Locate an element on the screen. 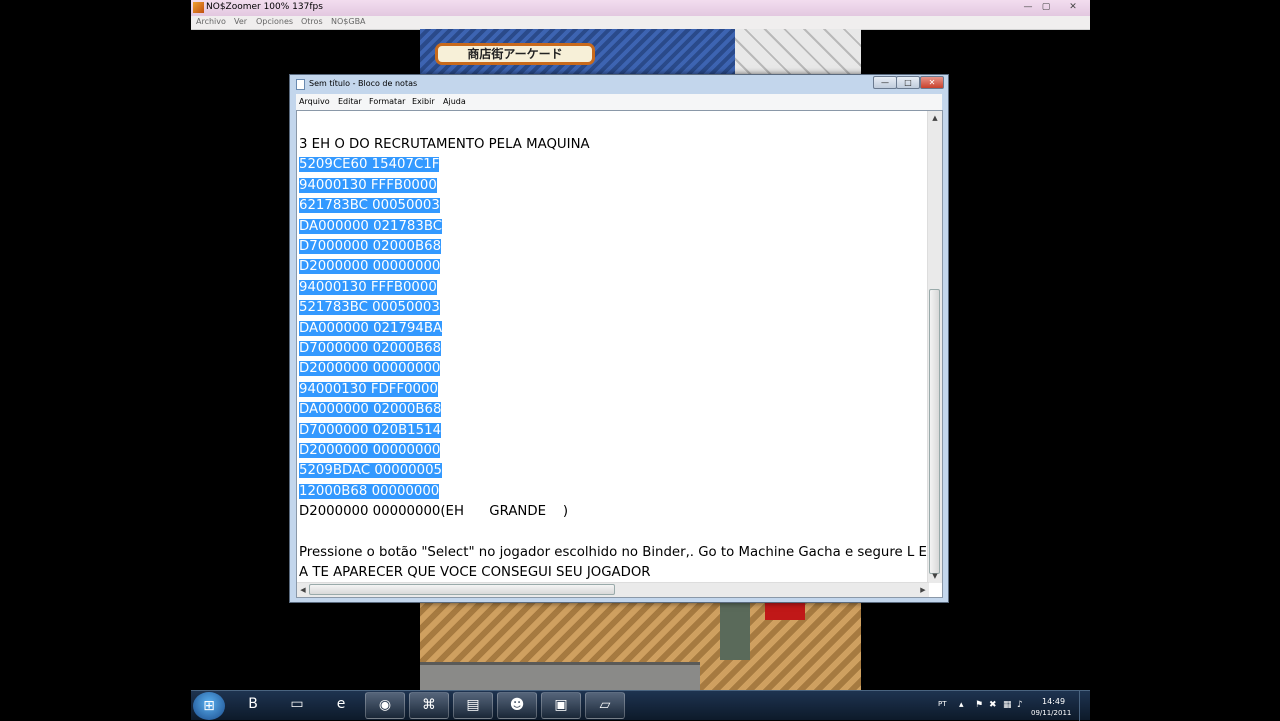 The height and width of the screenshot is (721, 1280). taskbar-folder-icon: ▭ is located at coordinates (297, 705).